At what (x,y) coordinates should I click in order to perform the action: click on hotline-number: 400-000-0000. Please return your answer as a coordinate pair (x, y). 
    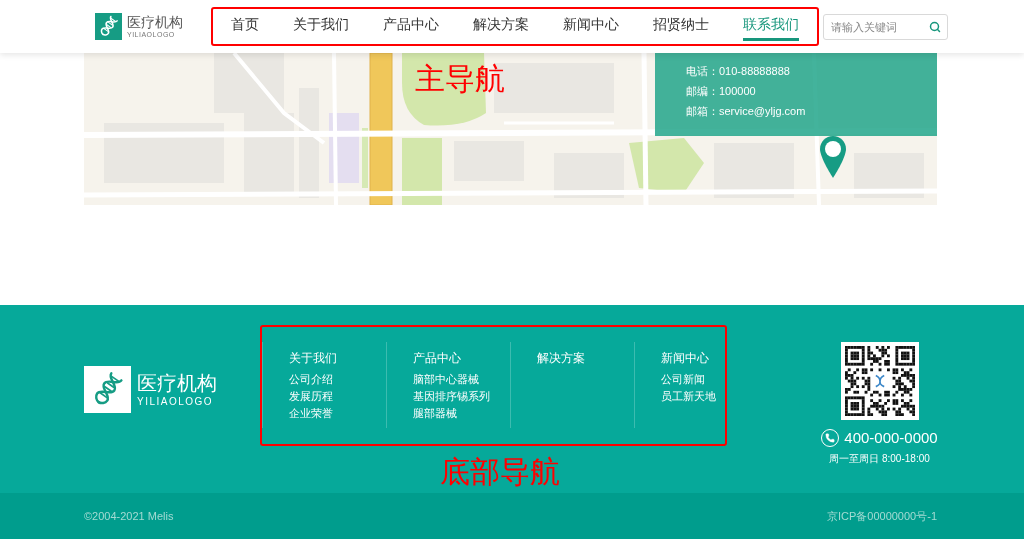
    Looking at the image, I should click on (891, 438).